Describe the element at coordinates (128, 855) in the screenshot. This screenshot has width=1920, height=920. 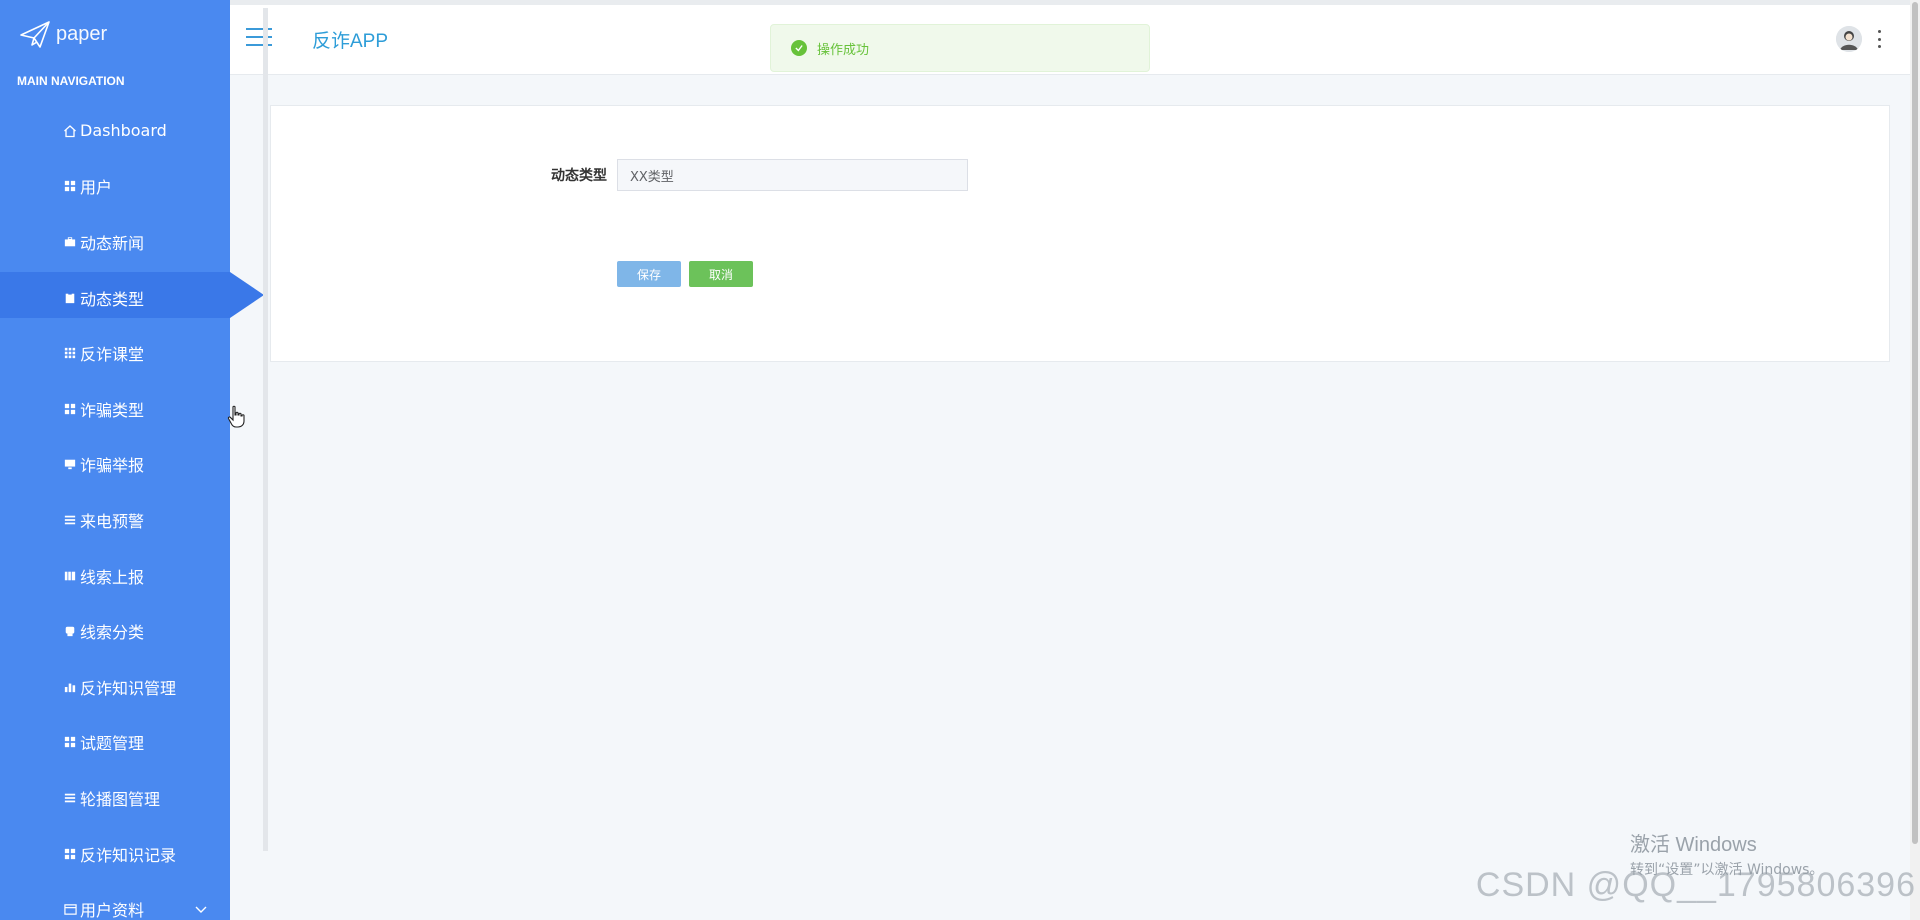
I see `sidebar-item-label: 反诈知识记录` at that location.